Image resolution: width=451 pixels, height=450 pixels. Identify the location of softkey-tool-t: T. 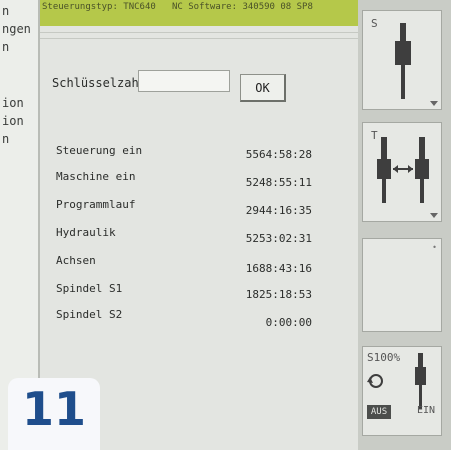
(402, 172).